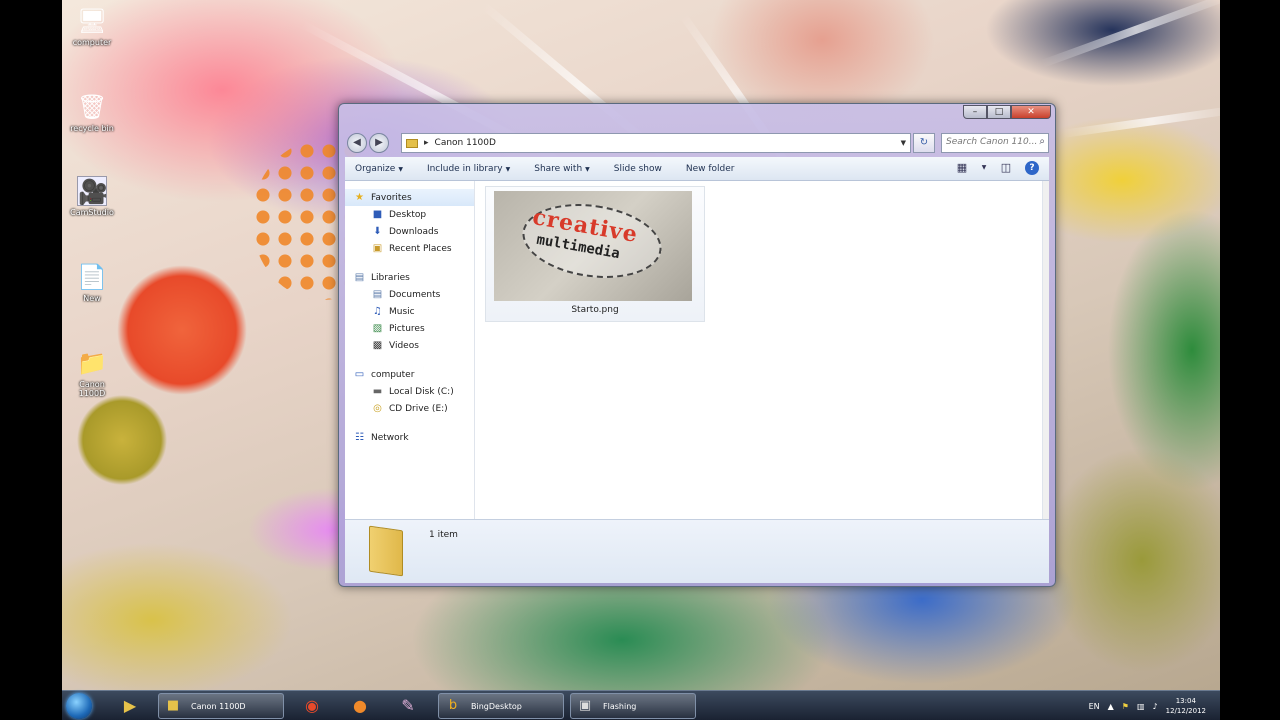 The width and height of the screenshot is (1280, 720). Describe the element at coordinates (377, 214) in the screenshot. I see `desktop-icon: ■` at that location.